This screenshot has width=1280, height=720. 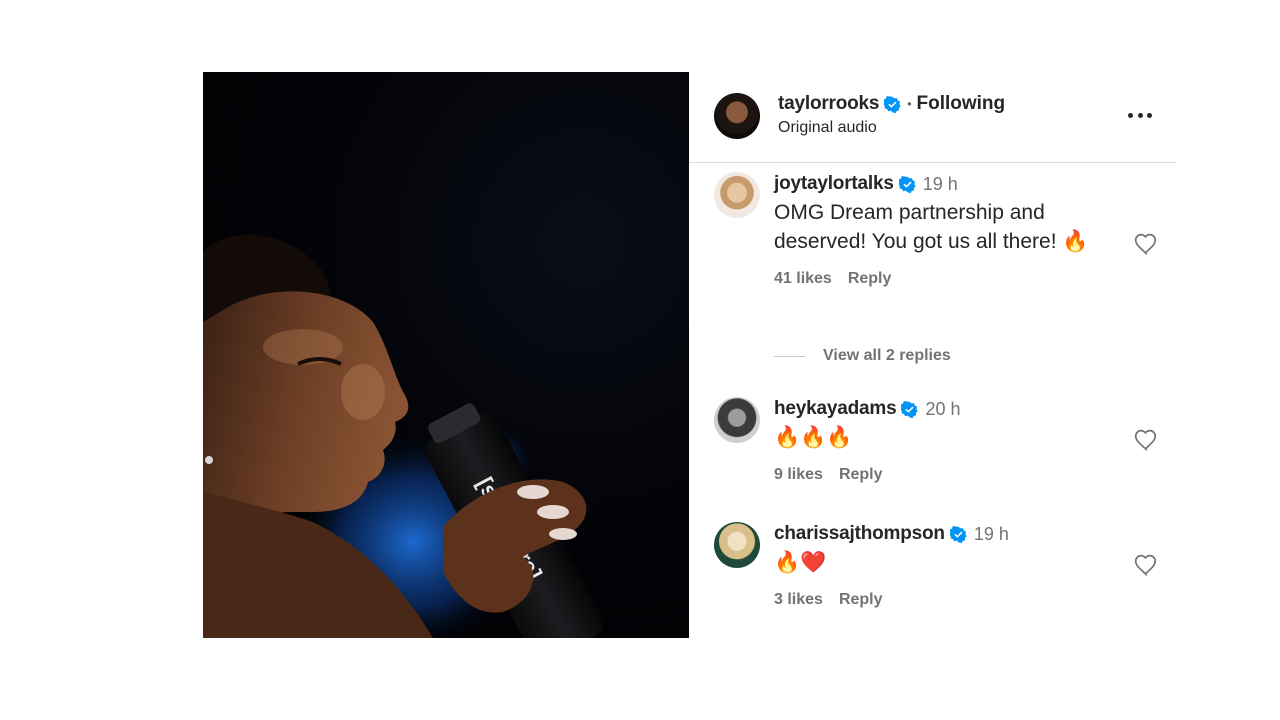 What do you see at coordinates (803, 279) in the screenshot?
I see `comment-likes-count: 41 likes` at bounding box center [803, 279].